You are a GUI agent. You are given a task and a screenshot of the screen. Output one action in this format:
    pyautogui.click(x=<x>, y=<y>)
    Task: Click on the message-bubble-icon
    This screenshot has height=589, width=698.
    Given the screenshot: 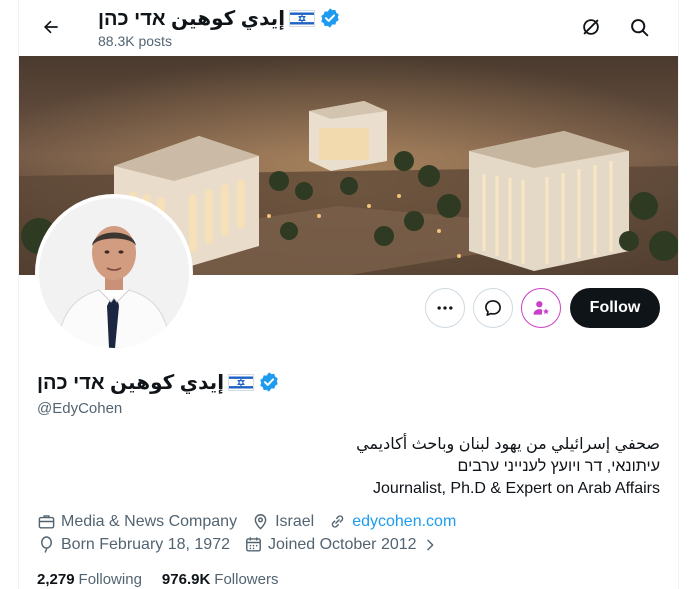 What is the action you would take?
    pyautogui.click(x=493, y=308)
    